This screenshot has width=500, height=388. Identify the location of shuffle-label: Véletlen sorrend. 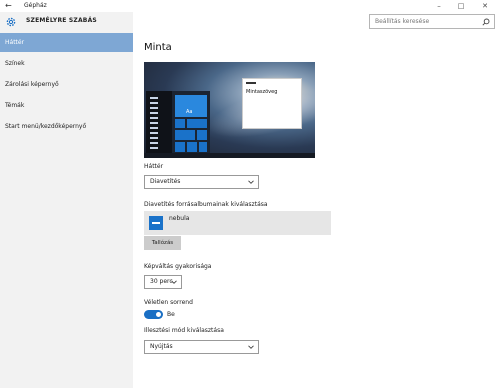
(168, 302).